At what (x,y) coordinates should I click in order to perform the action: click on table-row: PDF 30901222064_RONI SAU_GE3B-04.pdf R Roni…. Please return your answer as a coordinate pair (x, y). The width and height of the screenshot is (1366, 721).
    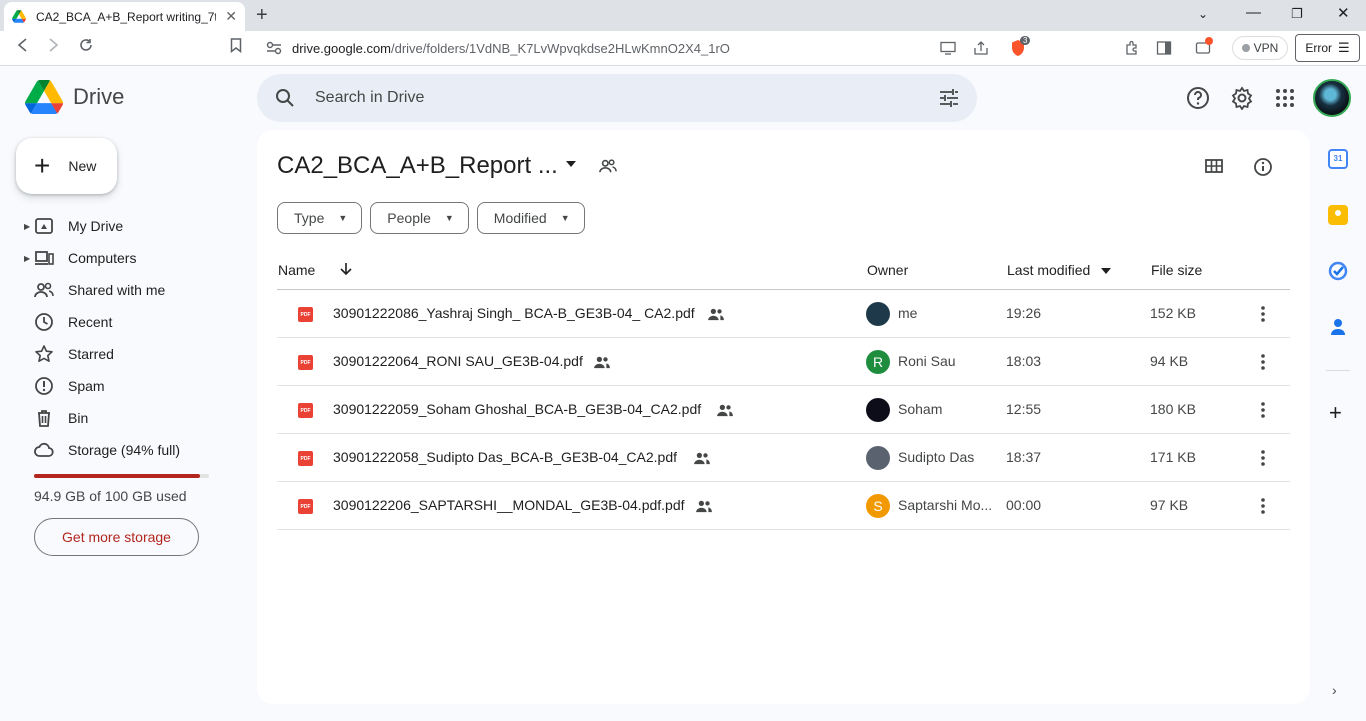
    Looking at the image, I should click on (783, 362).